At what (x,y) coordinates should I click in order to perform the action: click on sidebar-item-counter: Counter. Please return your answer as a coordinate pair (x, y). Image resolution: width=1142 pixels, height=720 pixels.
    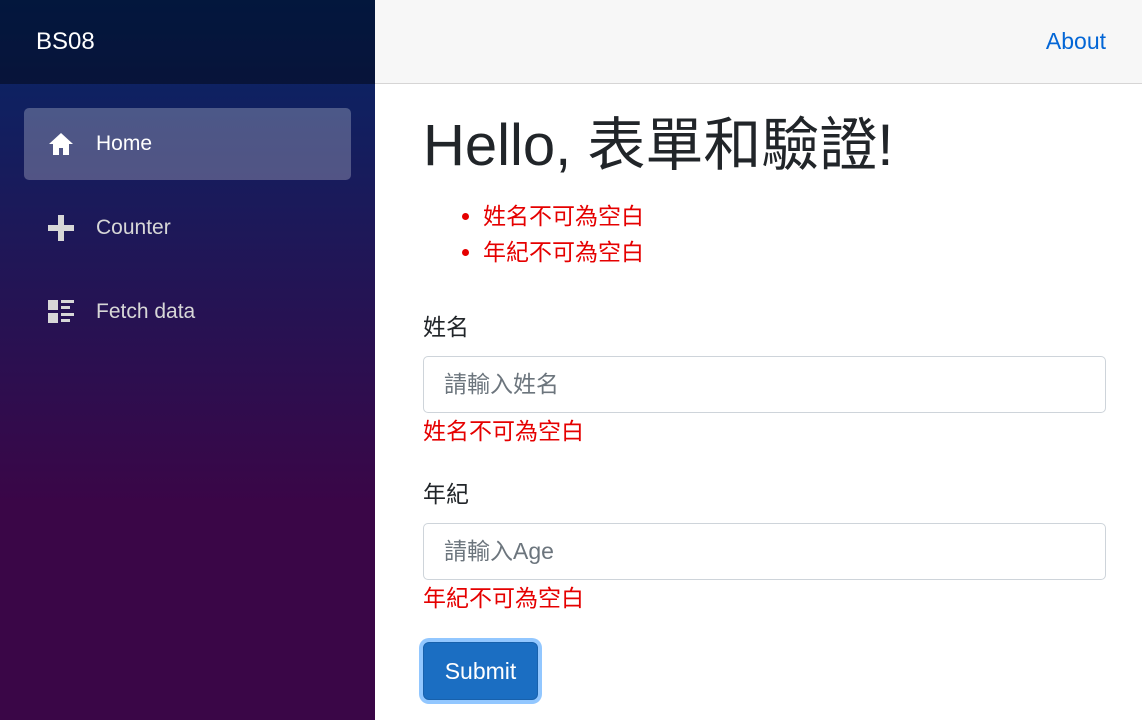
    Looking at the image, I should click on (187, 228).